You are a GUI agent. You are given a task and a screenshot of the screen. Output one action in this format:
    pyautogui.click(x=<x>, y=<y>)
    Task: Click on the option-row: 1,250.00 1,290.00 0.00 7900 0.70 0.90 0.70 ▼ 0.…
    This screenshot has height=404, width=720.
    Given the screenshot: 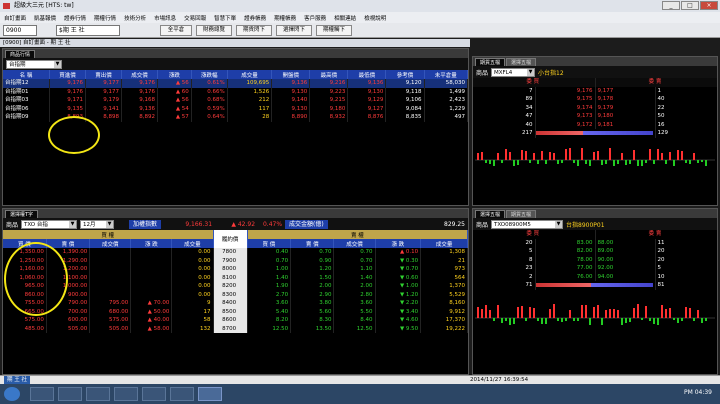 What is the action you would take?
    pyautogui.click(x=235, y=260)
    